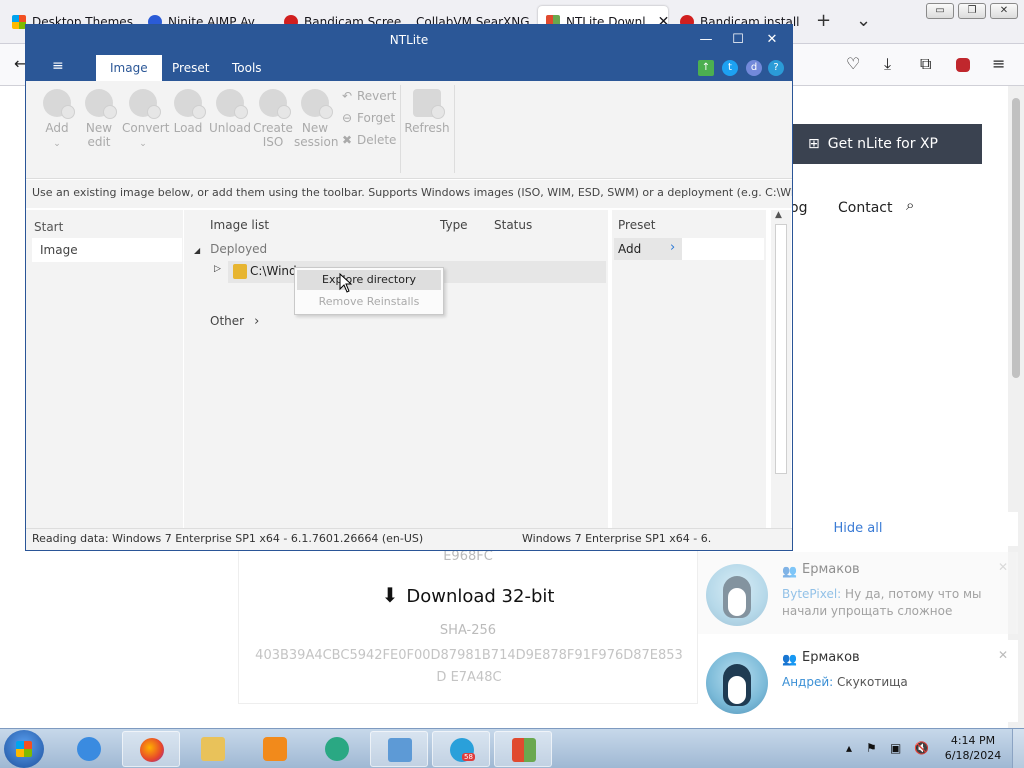  Describe the element at coordinates (895, 748) in the screenshot. I see `network-icon: ▣` at that location.